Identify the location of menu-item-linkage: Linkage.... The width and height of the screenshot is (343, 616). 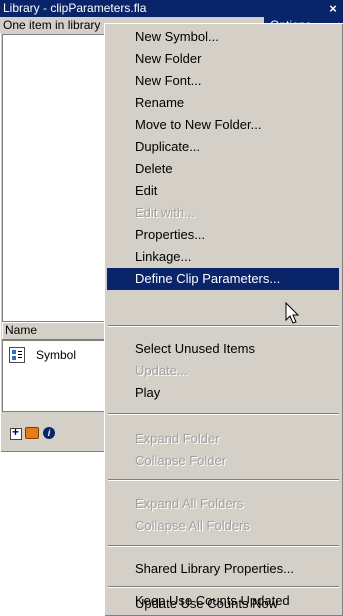
(223, 257).